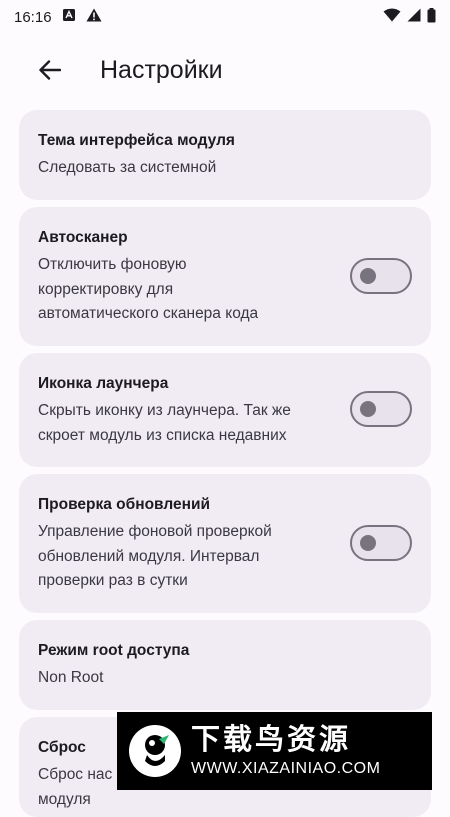  Describe the element at coordinates (124, 504) in the screenshot. I see `setting-title: Проверка обновлений` at that location.